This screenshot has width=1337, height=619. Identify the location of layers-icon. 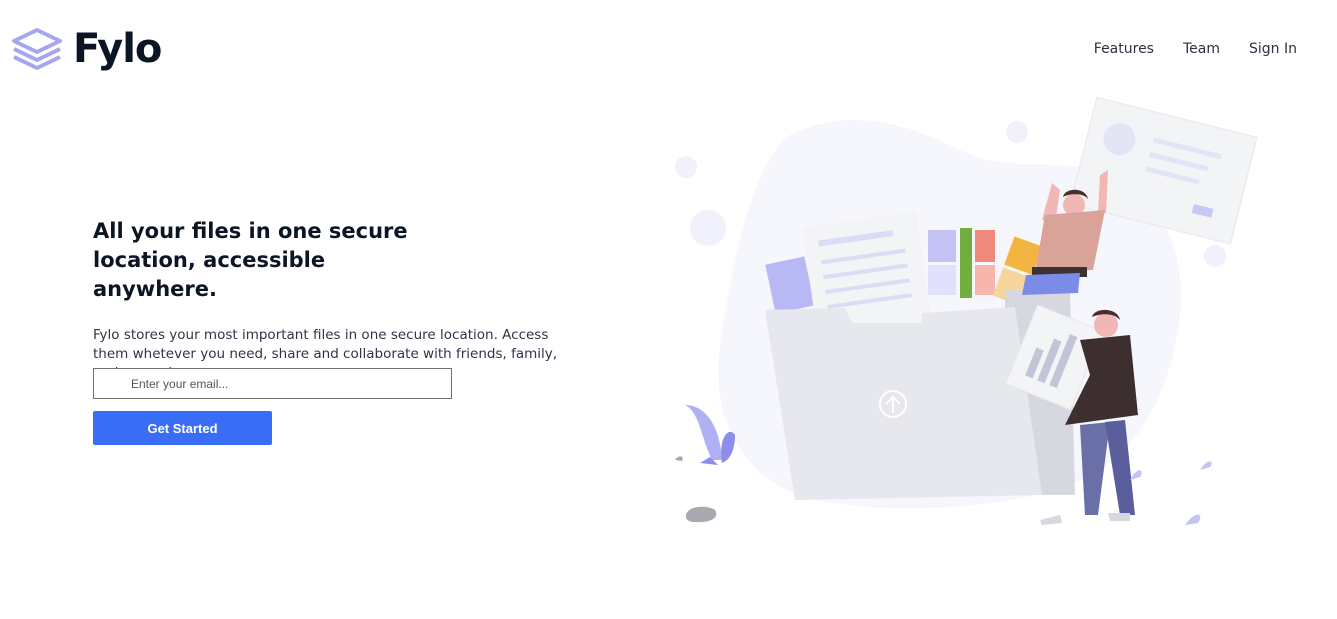
(37, 49).